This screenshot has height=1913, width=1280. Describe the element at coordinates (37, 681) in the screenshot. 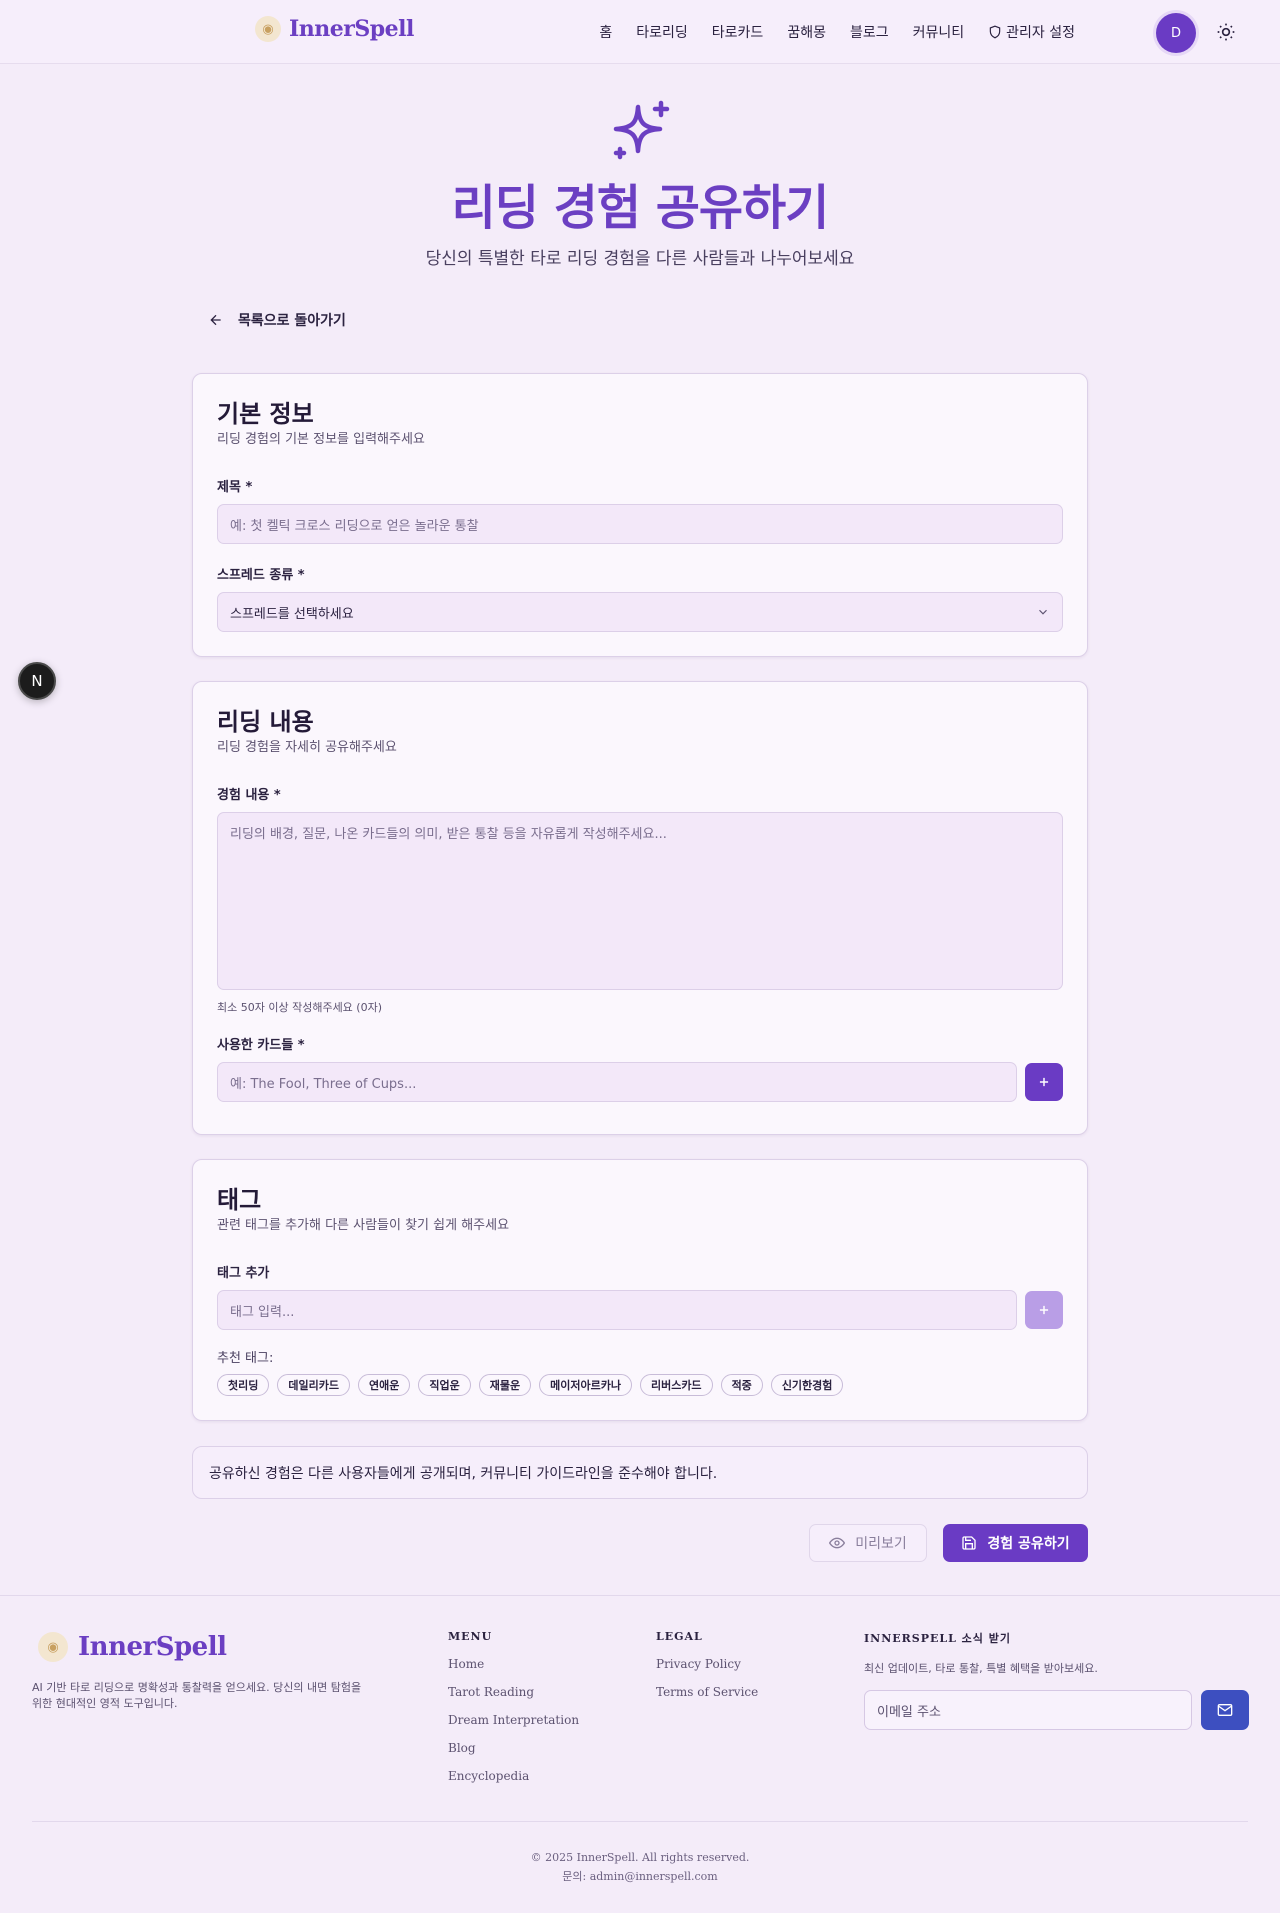

I see `dev-tools-badge: N` at that location.